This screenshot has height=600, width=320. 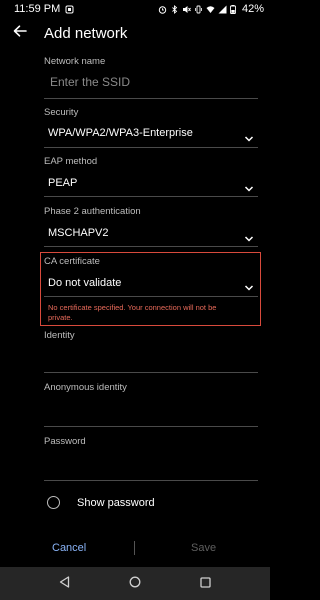 I want to click on save-button: Save, so click(x=203, y=548).